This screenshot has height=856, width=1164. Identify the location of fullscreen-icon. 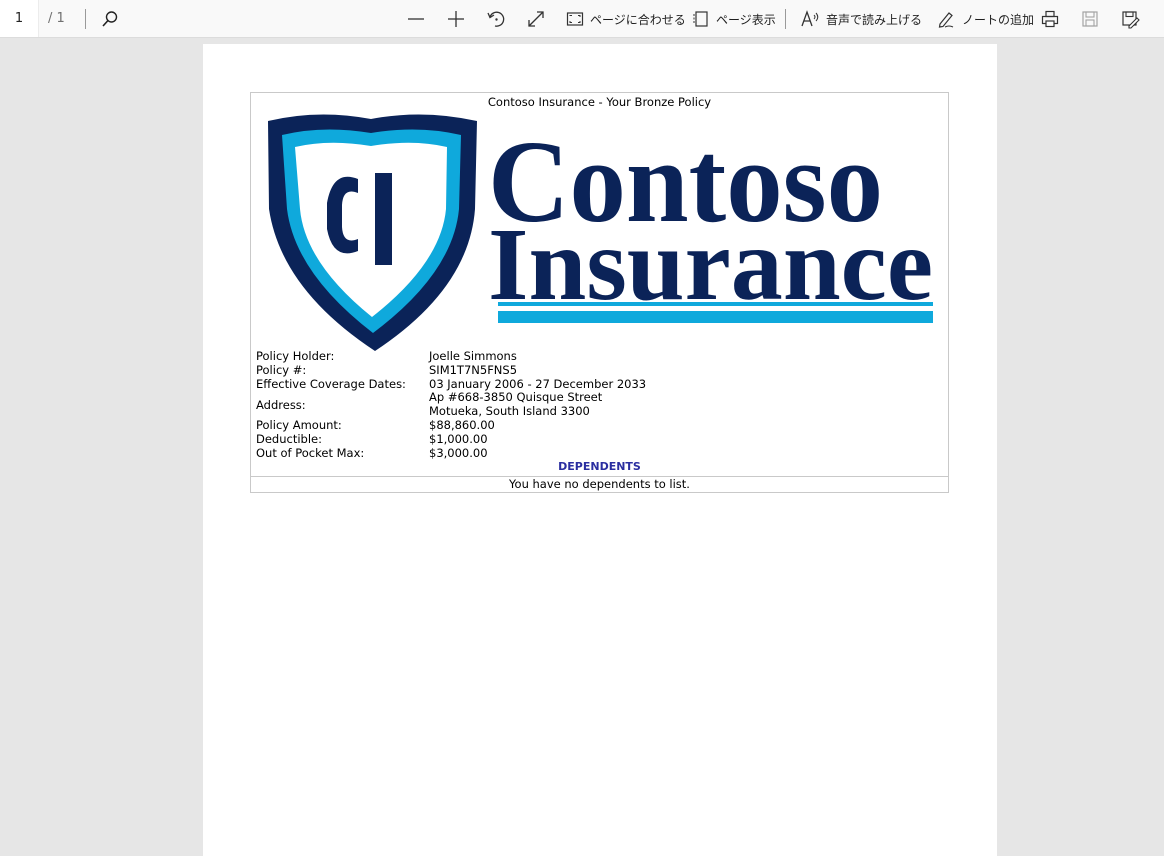
(536, 19).